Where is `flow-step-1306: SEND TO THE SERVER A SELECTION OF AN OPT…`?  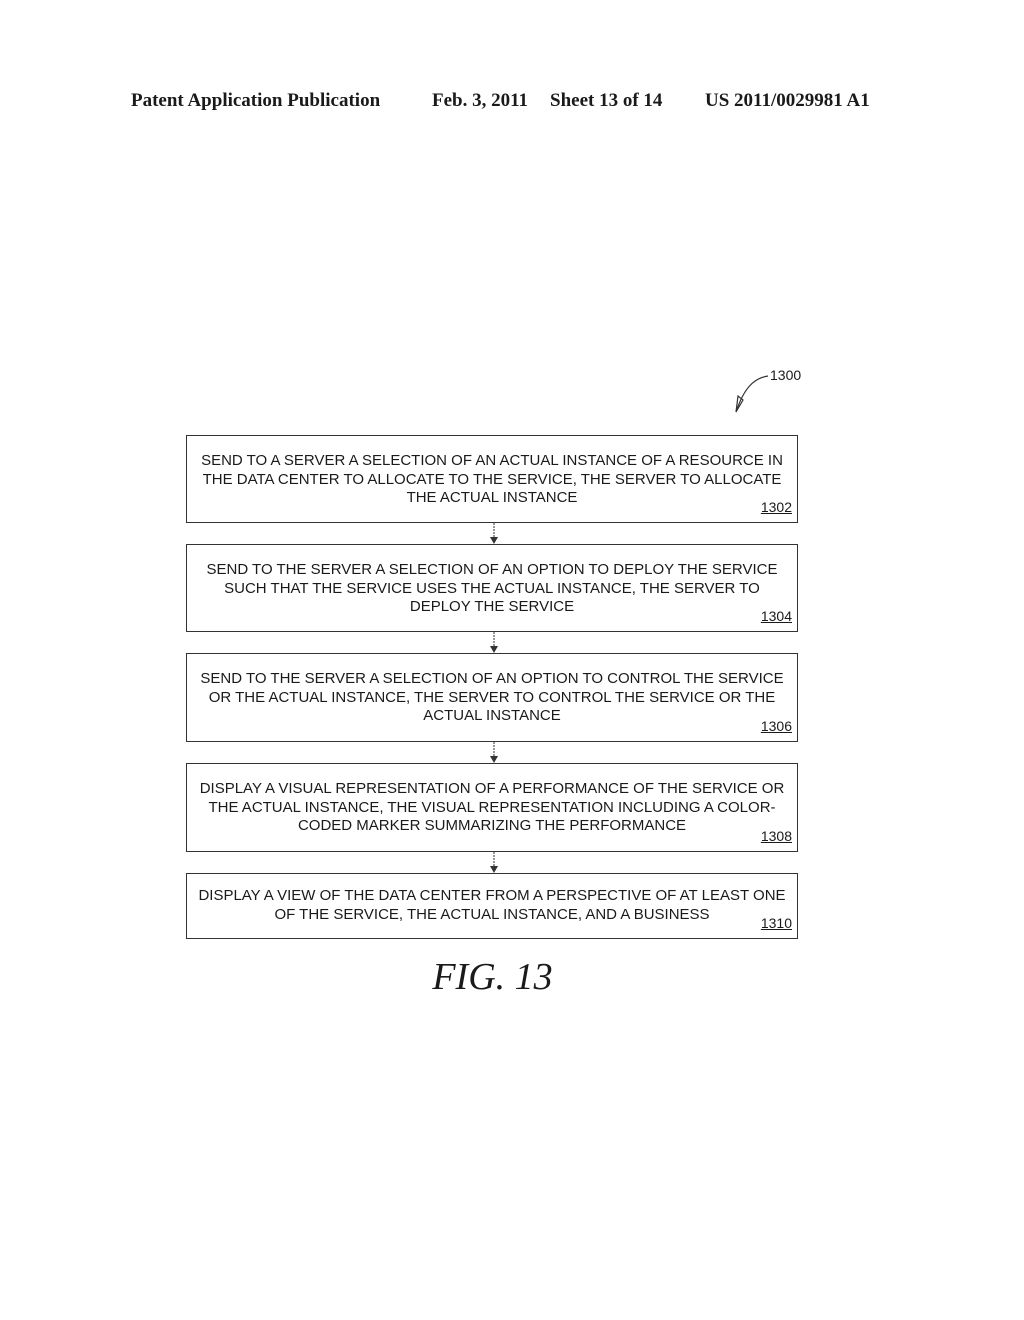
flow-step-1306: SEND TO THE SERVER A SELECTION OF AN OPT… is located at coordinates (492, 697).